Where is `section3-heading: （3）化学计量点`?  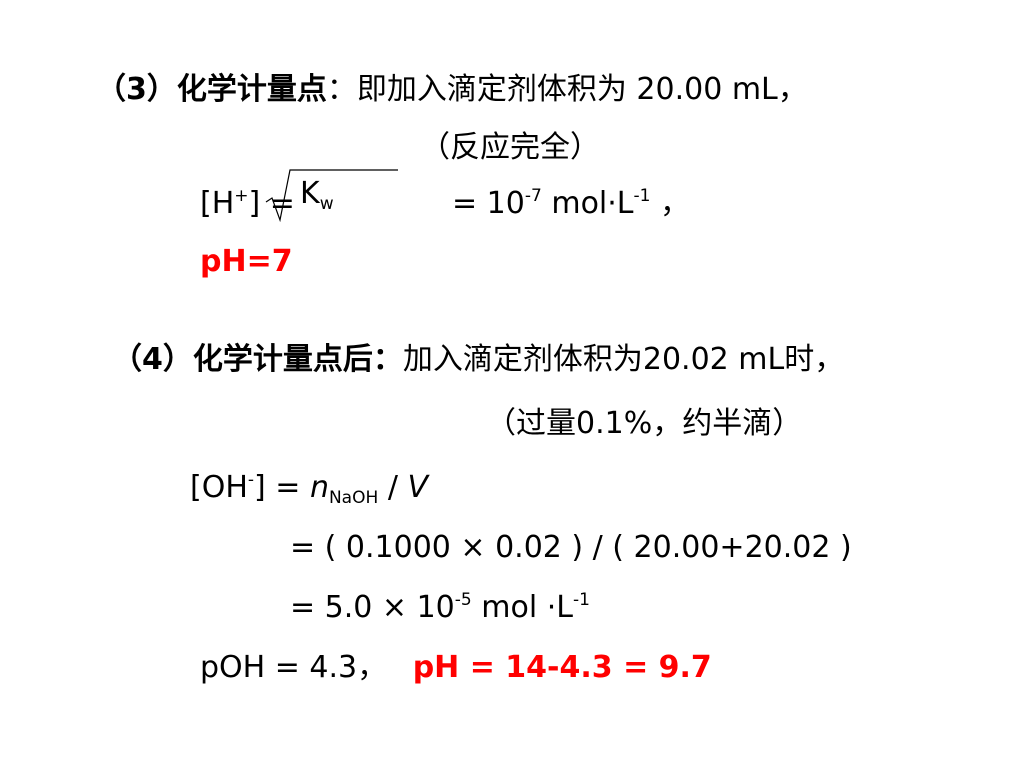
section3-heading: （3）化学计量点 is located at coordinates (211, 89).